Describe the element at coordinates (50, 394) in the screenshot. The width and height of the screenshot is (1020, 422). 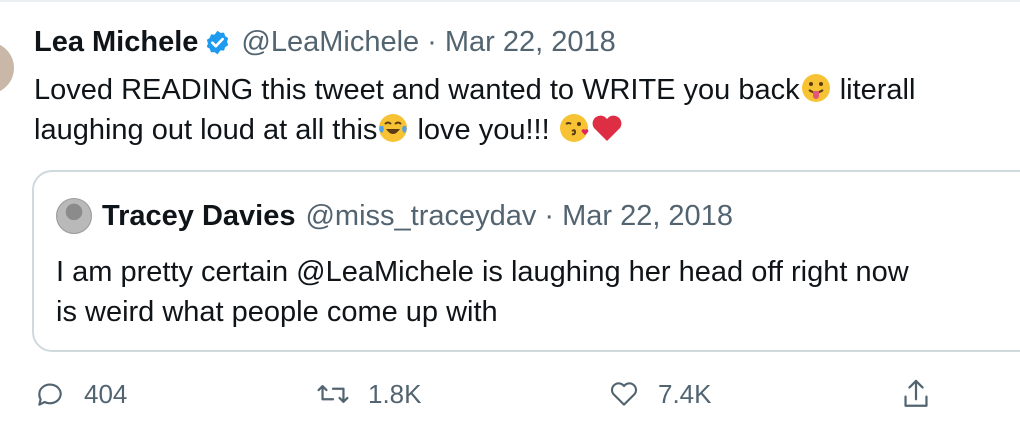
I see `reply-icon` at that location.